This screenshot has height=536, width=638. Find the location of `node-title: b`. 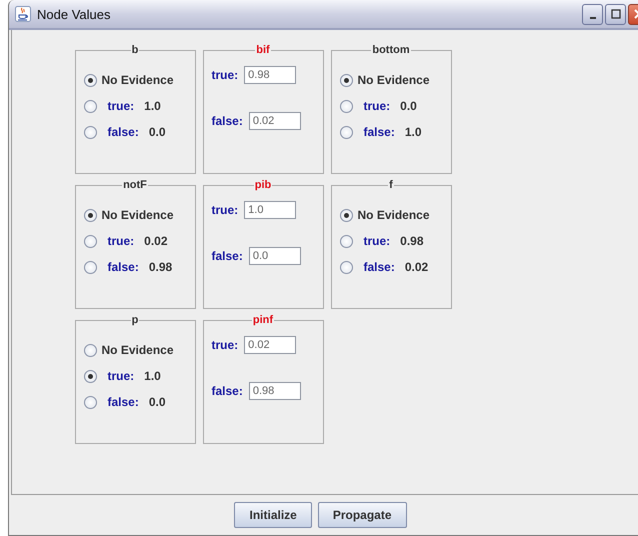

node-title: b is located at coordinates (135, 50).